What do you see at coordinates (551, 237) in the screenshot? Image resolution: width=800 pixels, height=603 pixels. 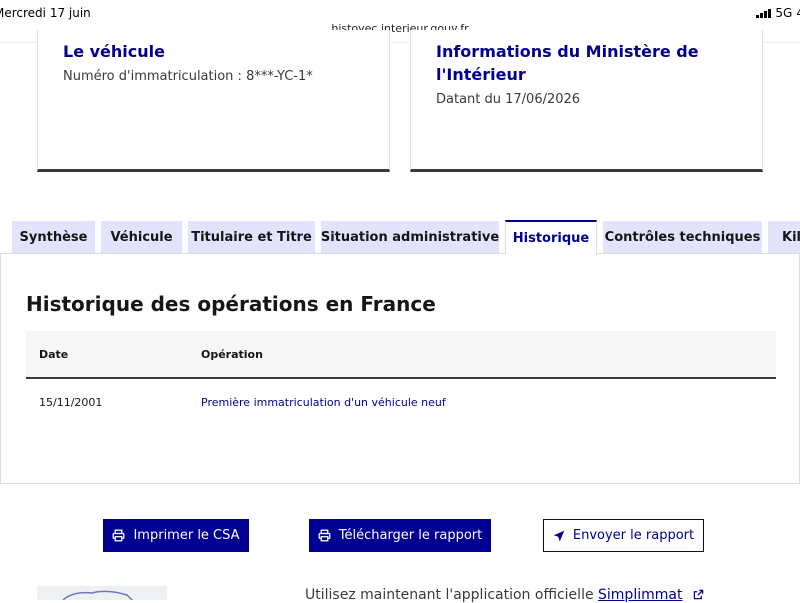 I see `tab-historique: Historique` at bounding box center [551, 237].